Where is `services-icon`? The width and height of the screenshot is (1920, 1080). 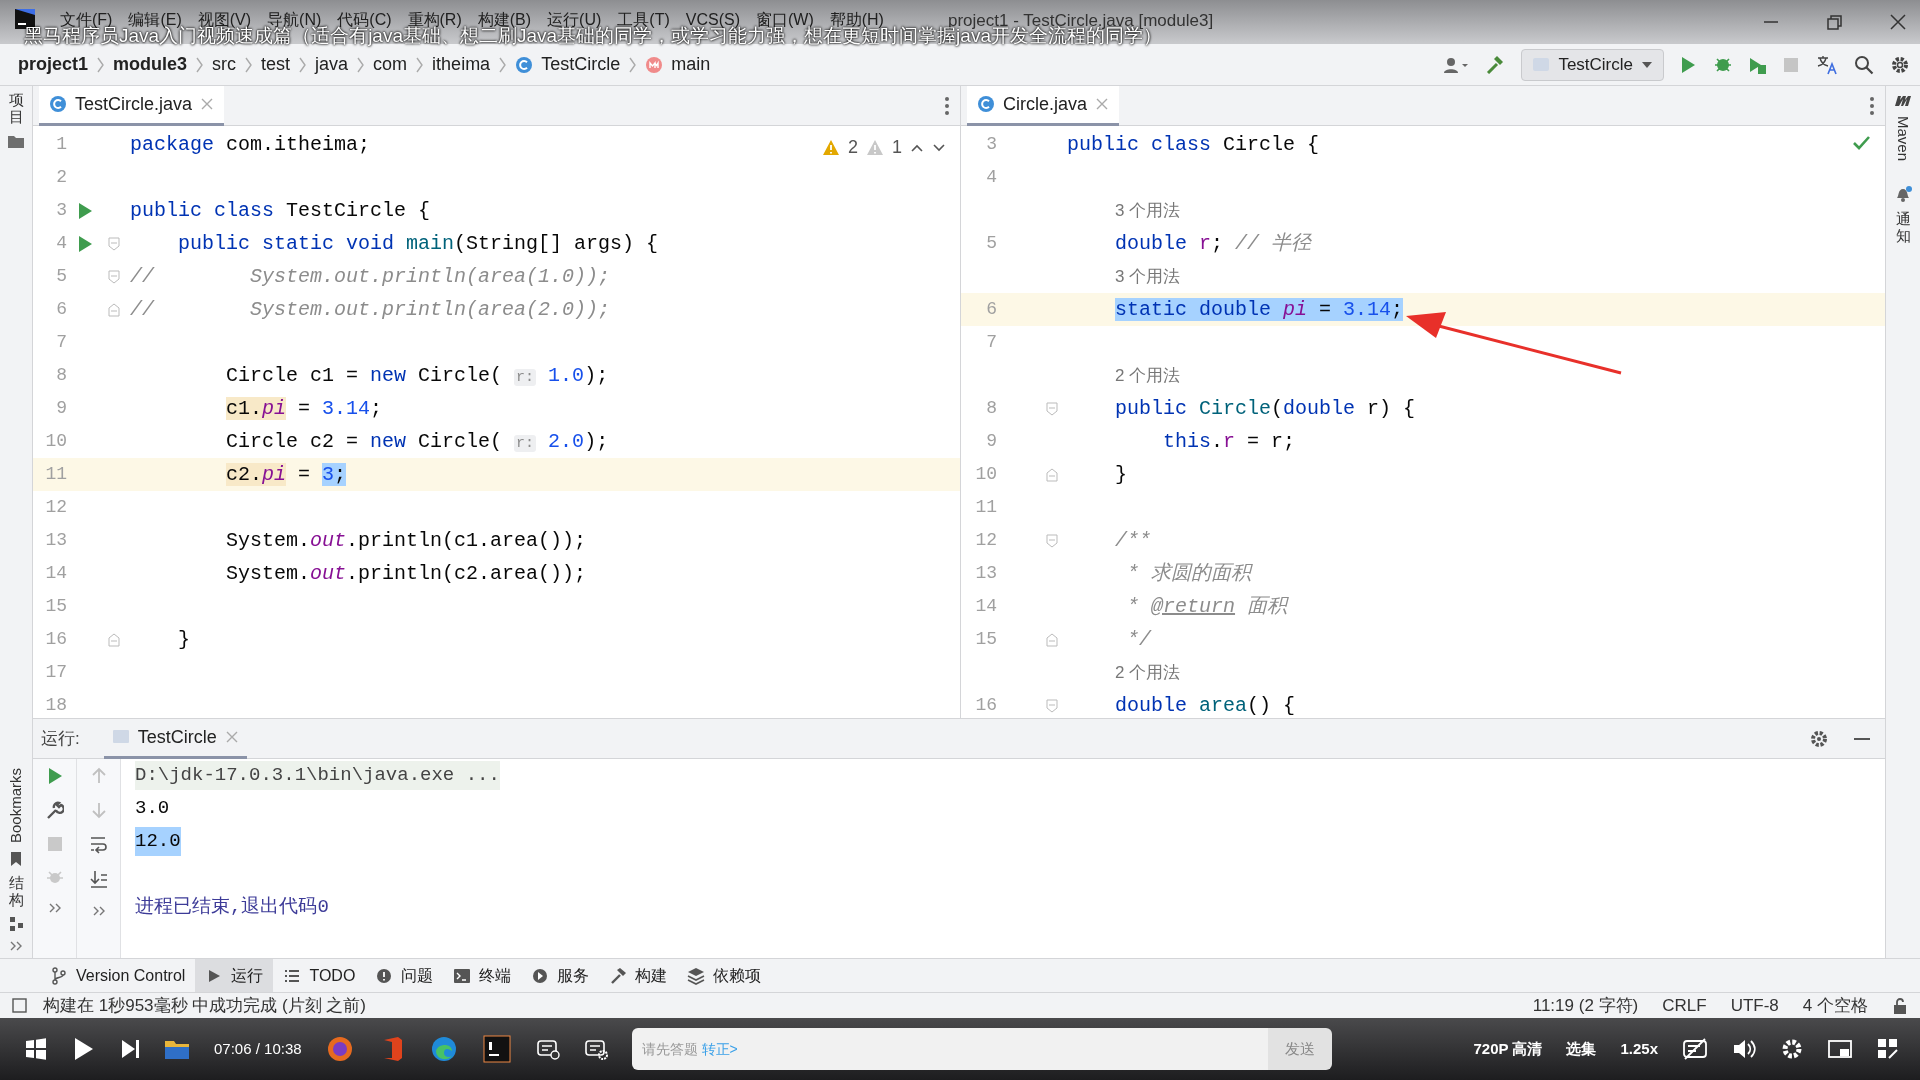 services-icon is located at coordinates (540, 975).